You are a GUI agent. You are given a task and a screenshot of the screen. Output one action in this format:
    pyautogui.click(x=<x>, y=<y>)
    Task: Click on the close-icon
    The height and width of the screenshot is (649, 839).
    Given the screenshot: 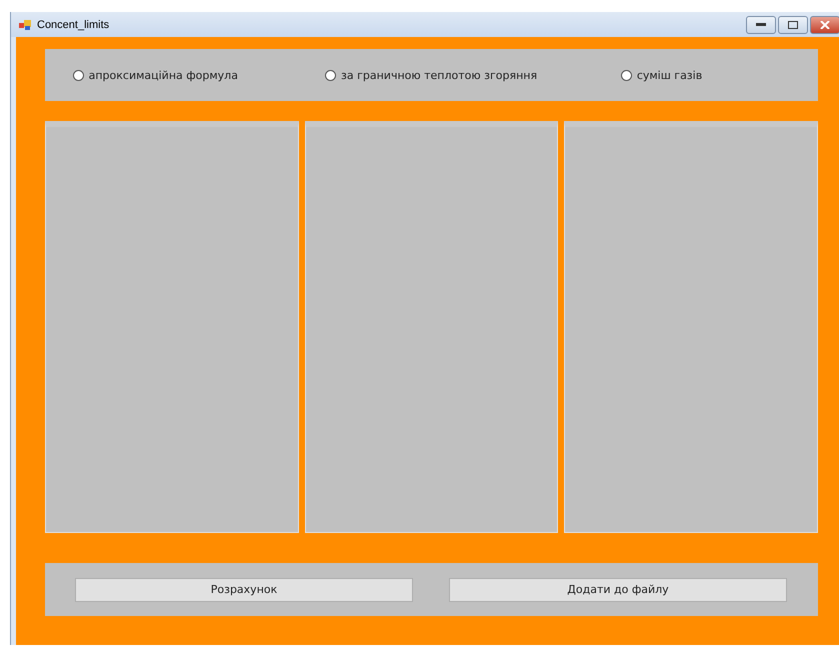 What is the action you would take?
    pyautogui.click(x=825, y=24)
    